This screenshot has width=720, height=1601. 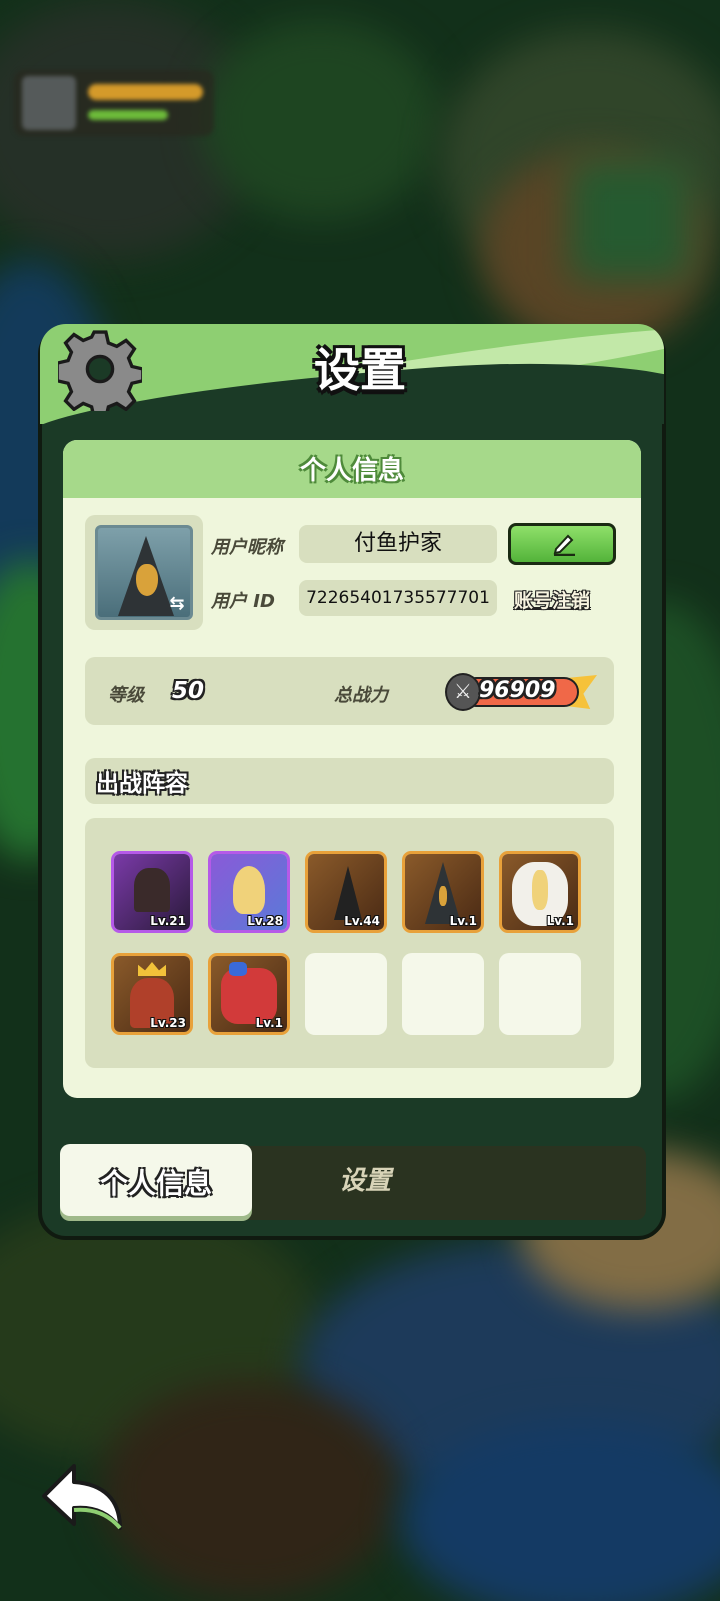 I want to click on hero-level: Lv.23, so click(x=168, y=1023).